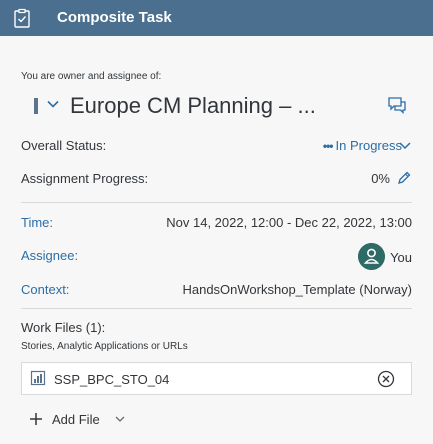  Describe the element at coordinates (63, 327) in the screenshot. I see `work-files-label: Work Files (1):` at that location.